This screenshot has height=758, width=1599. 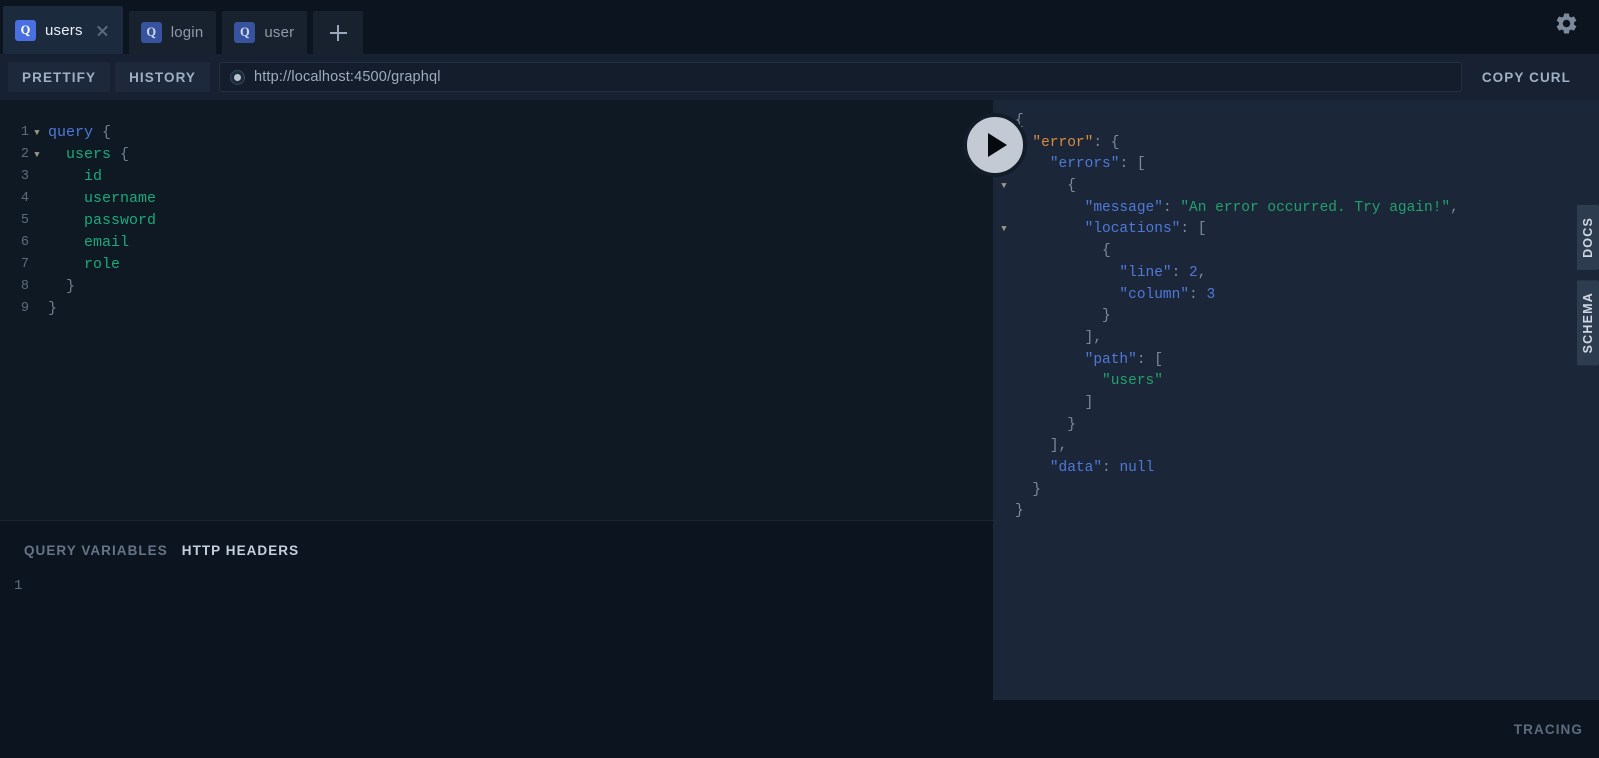 I want to click on tab-label: login, so click(x=187, y=32).